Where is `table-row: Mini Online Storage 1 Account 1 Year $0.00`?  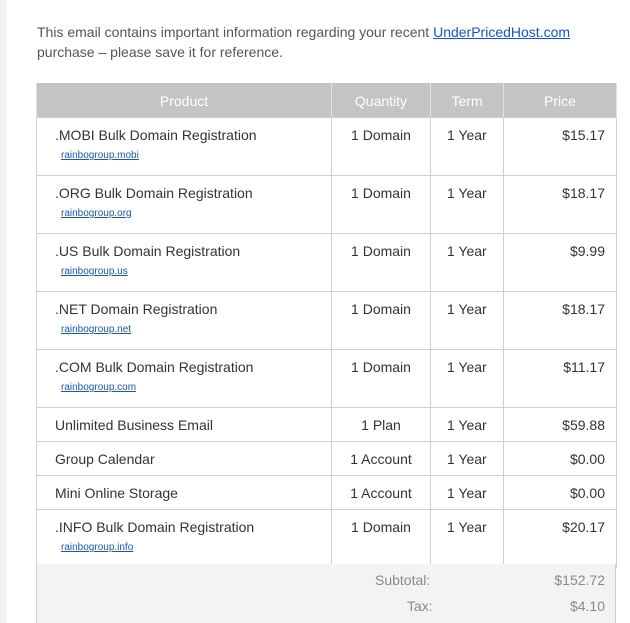
table-row: Mini Online Storage 1 Account 1 Year $0.00 is located at coordinates (326, 492).